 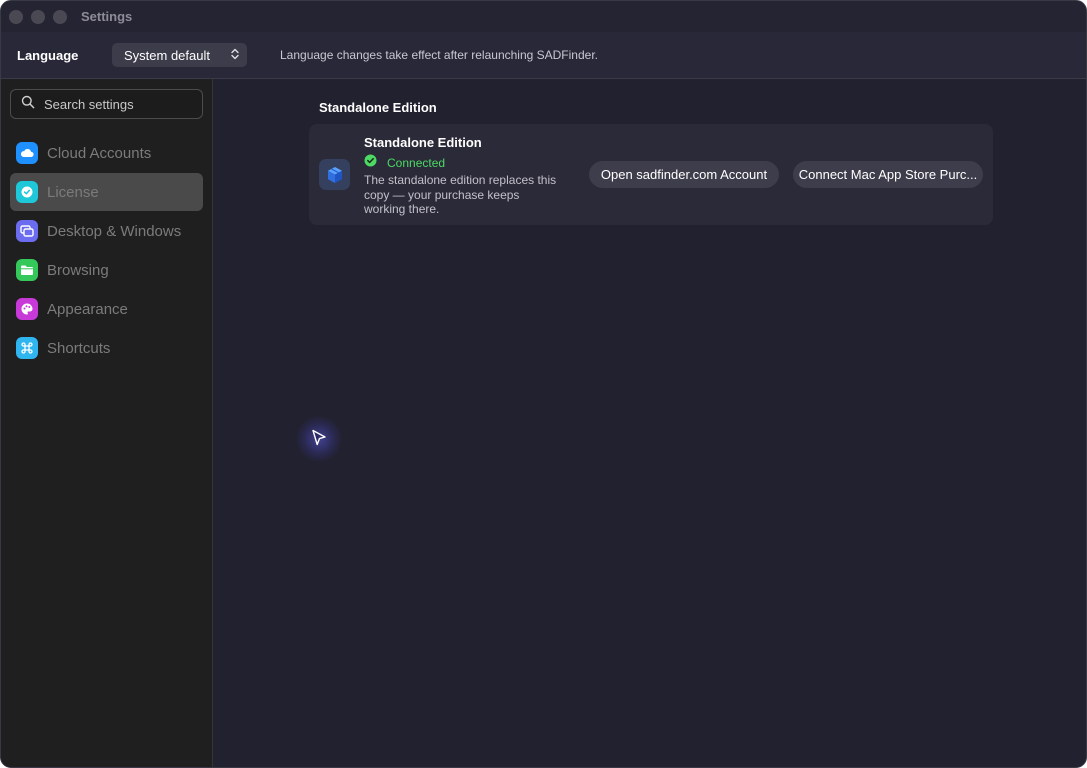 I want to click on checkmark-seal-icon, so click(x=27, y=192).